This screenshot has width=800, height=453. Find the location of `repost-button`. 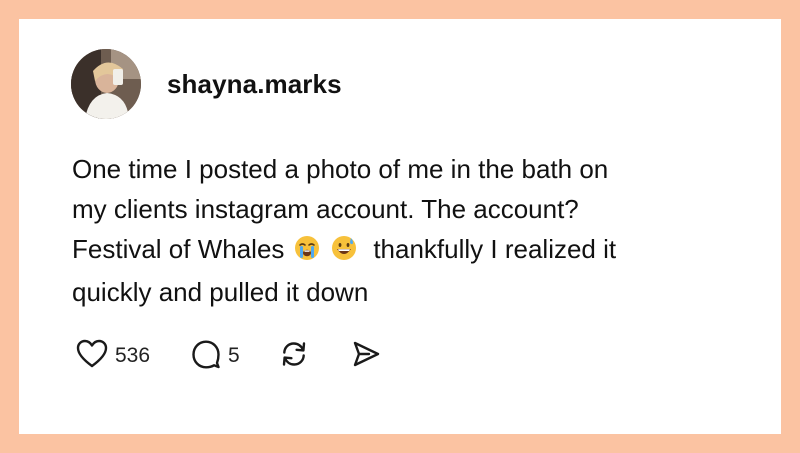

repost-button is located at coordinates (294, 356).